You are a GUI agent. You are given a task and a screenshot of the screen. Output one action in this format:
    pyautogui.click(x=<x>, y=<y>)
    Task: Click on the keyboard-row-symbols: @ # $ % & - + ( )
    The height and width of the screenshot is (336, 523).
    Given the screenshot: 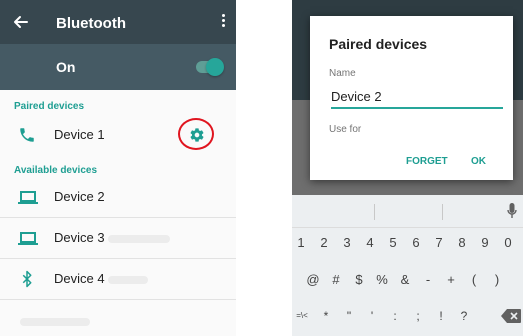 What is the action you would take?
    pyautogui.click(x=407, y=280)
    